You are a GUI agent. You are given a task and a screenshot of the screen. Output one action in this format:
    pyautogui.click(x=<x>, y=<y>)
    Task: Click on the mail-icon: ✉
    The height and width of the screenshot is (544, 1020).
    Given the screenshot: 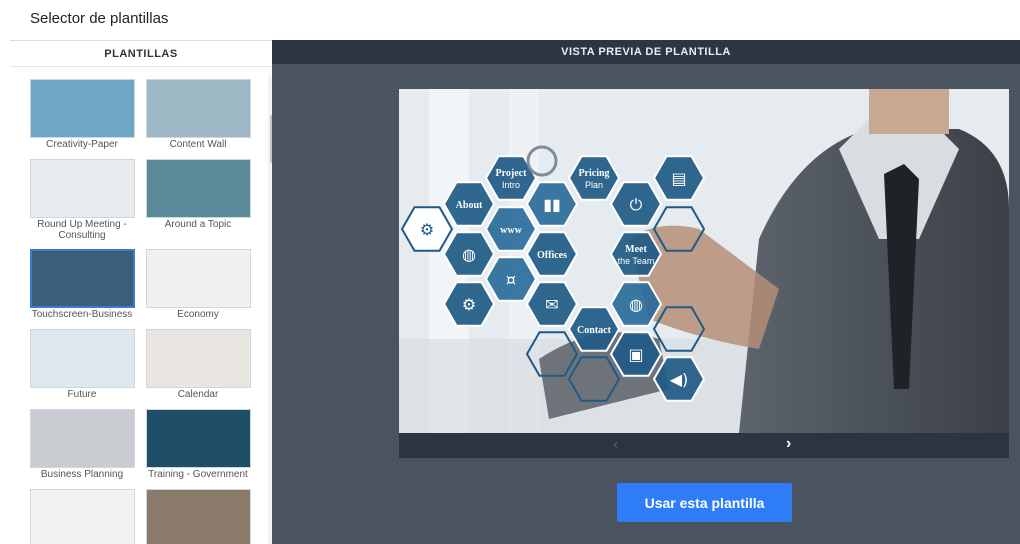 What is the action you would take?
    pyautogui.click(x=551, y=304)
    